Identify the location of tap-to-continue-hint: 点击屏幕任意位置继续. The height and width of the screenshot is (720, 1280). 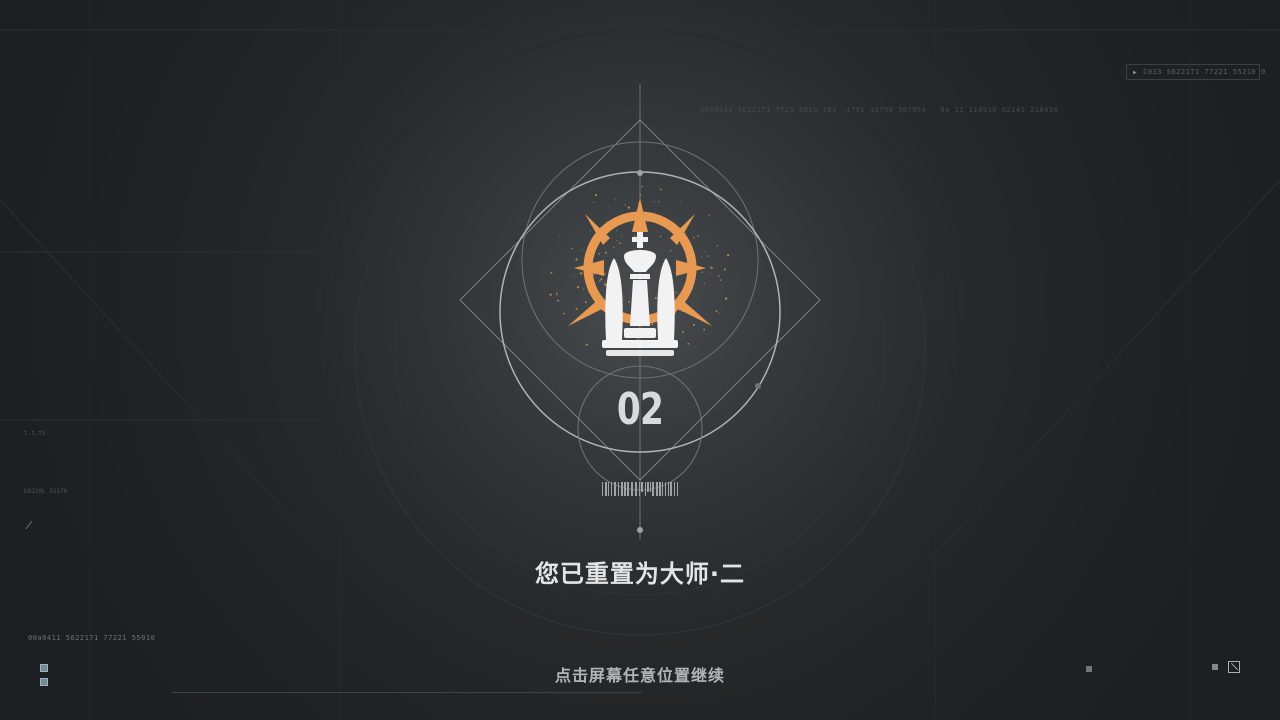
(640, 674).